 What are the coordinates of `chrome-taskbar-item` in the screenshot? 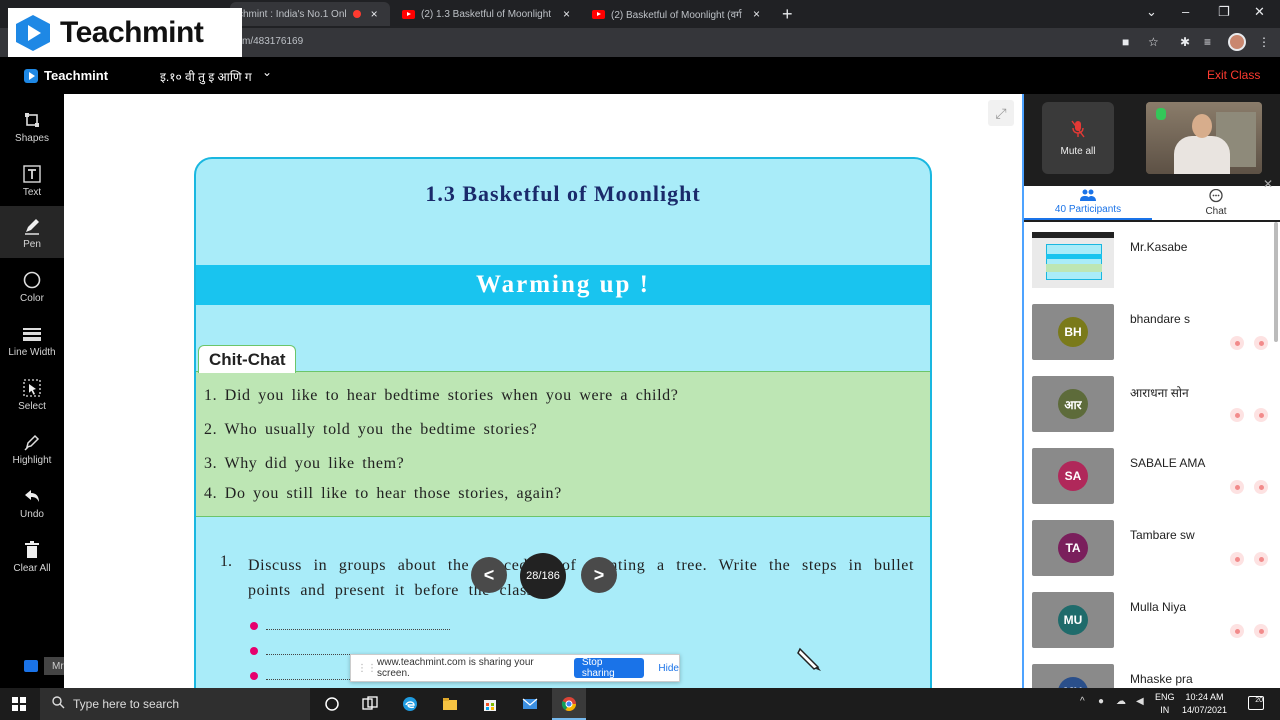 It's located at (569, 704).